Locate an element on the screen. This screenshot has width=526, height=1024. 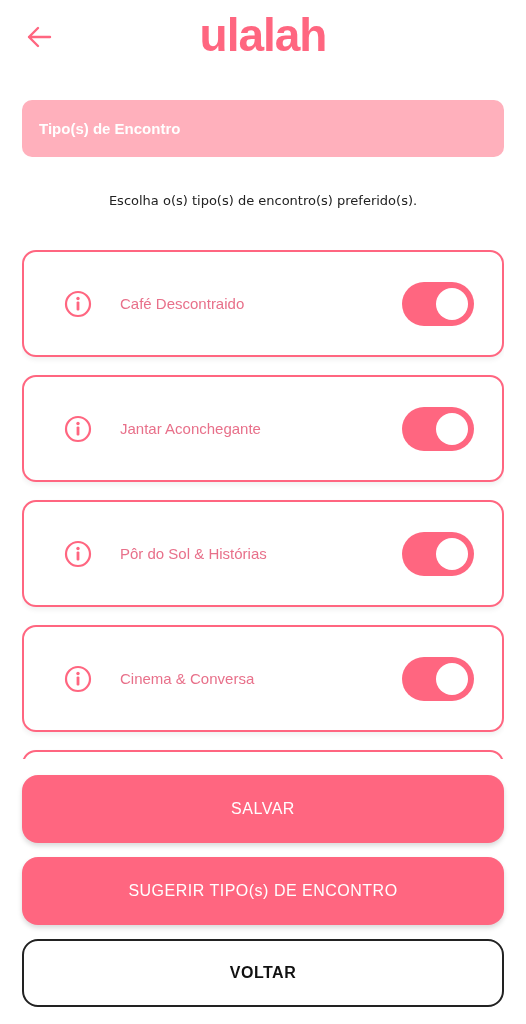
back-arrow-icon is located at coordinates (39, 37).